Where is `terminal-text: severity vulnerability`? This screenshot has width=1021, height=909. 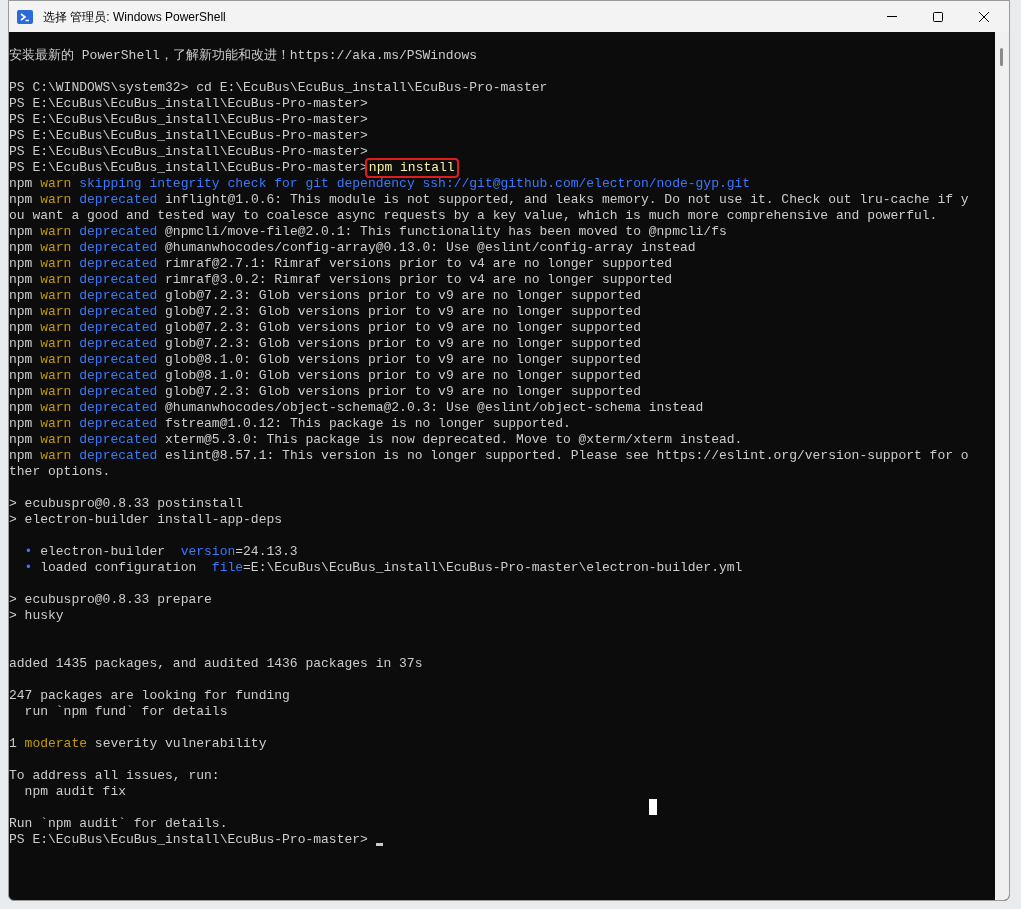 terminal-text: severity vulnerability is located at coordinates (180, 744).